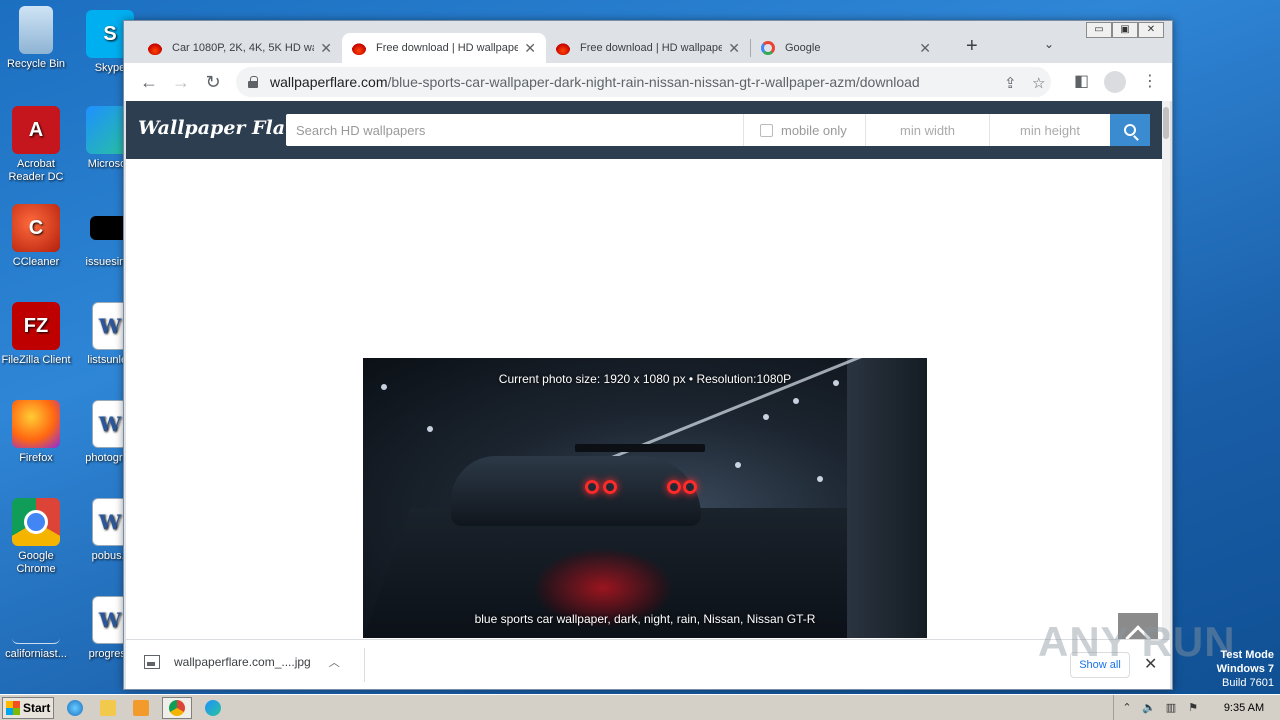 The image size is (1280, 720). I want to click on filezilla-icon: FZ, so click(36, 326).